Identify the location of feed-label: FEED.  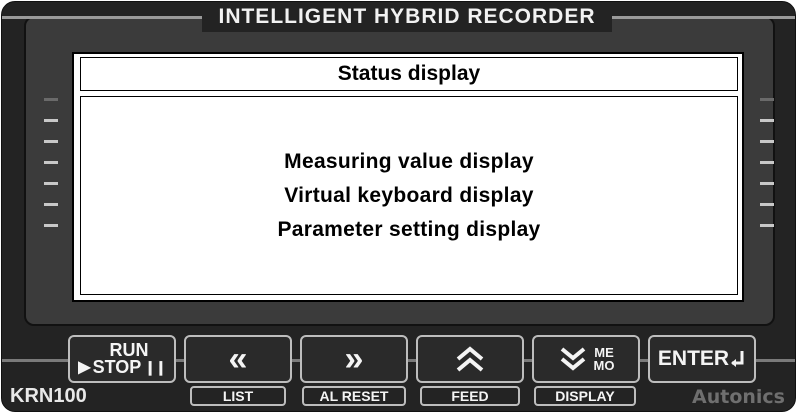
(470, 396).